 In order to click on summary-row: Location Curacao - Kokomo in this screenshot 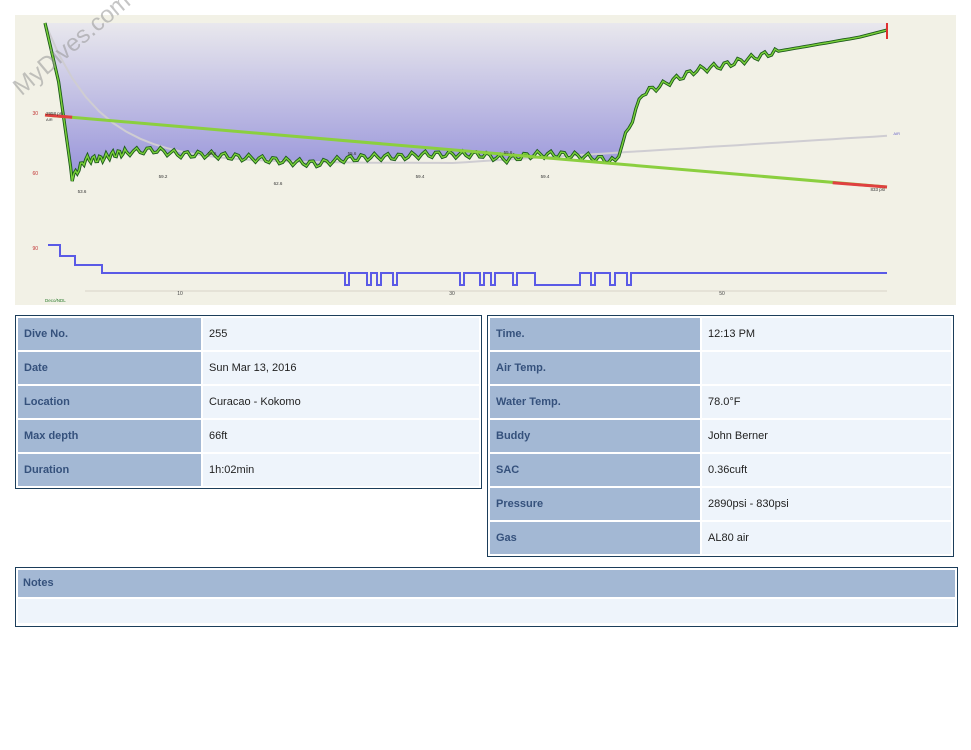, I will do `click(248, 402)`.